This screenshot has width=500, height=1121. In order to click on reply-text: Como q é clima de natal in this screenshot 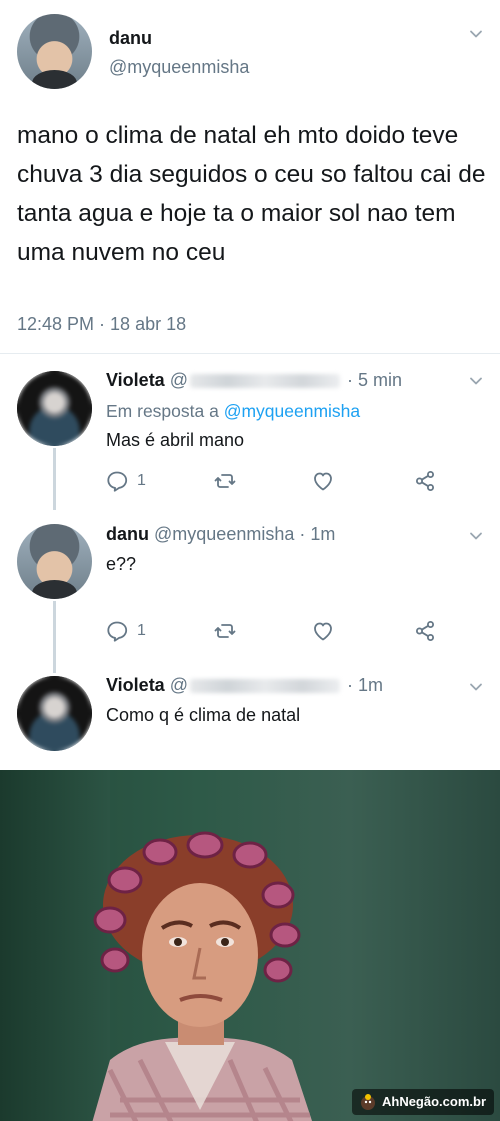, I will do `click(203, 715)`.